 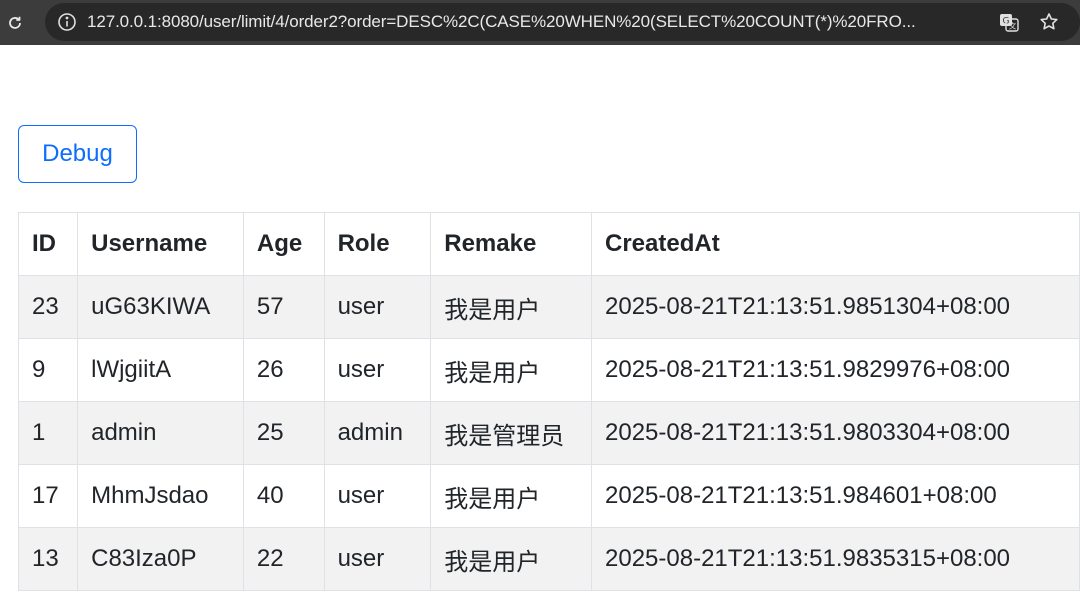 I want to click on cell-remake: 我是管理员, so click(x=511, y=433).